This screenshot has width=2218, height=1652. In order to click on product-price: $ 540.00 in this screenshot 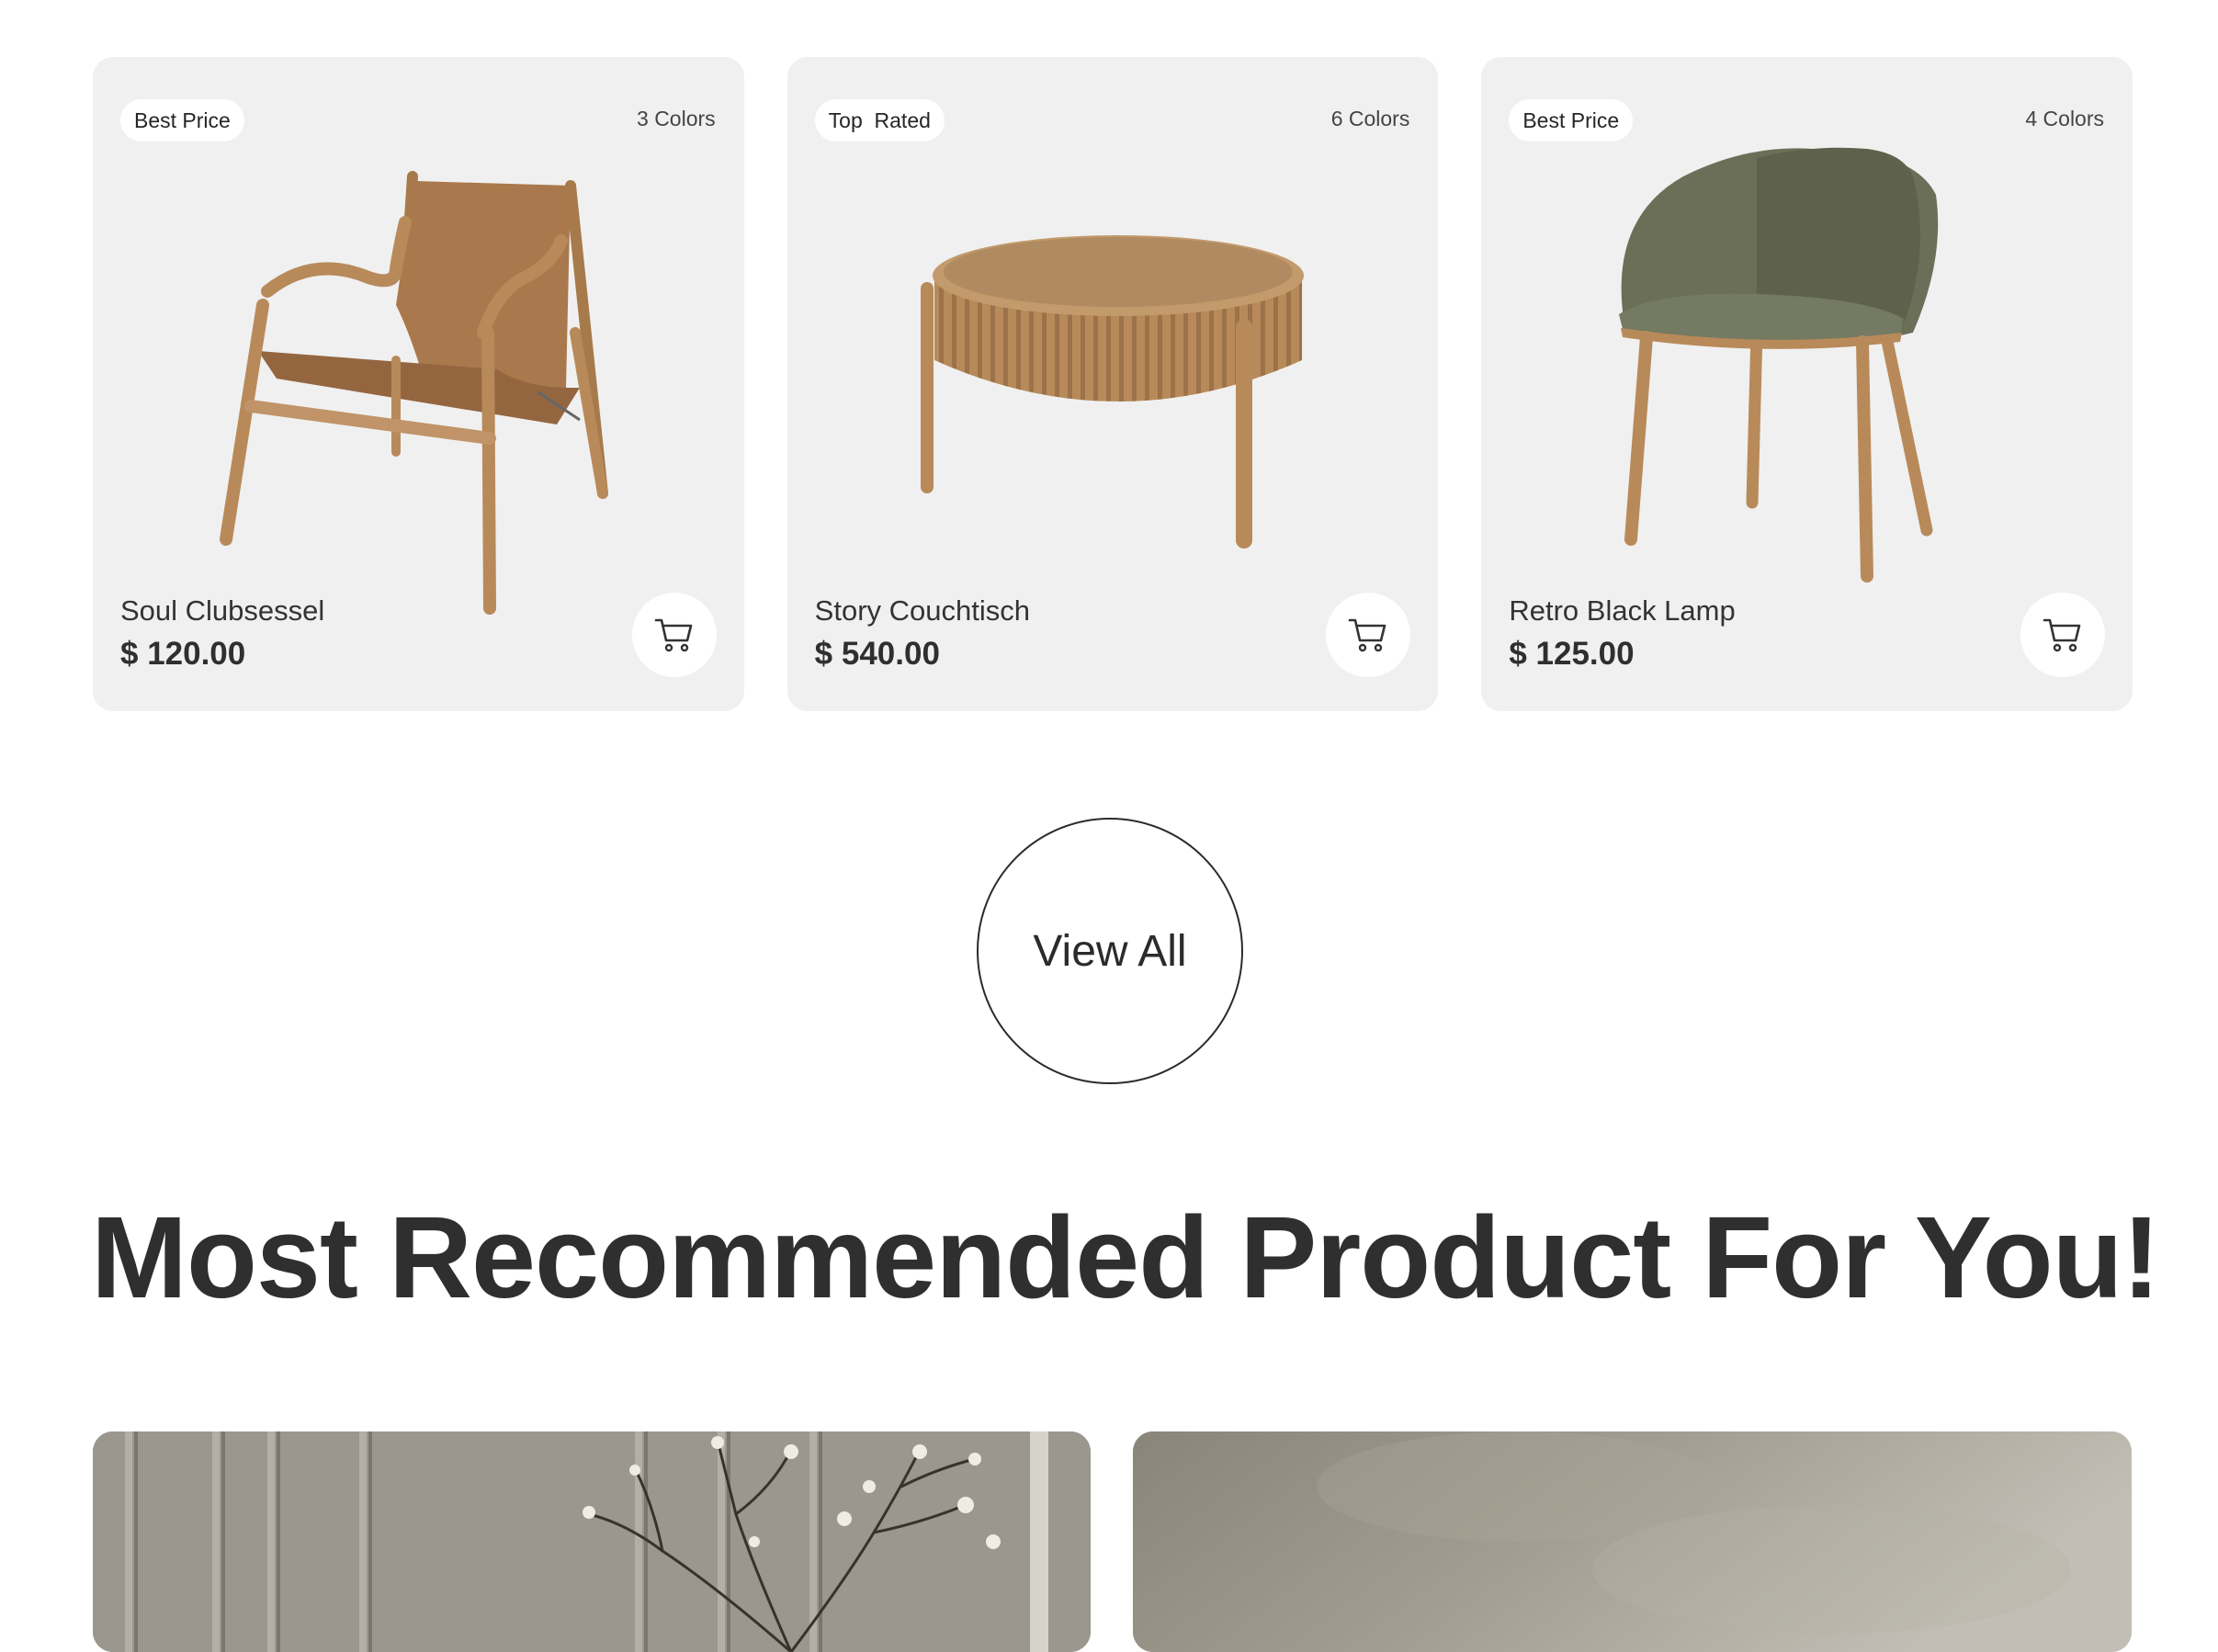, I will do `click(877, 654)`.